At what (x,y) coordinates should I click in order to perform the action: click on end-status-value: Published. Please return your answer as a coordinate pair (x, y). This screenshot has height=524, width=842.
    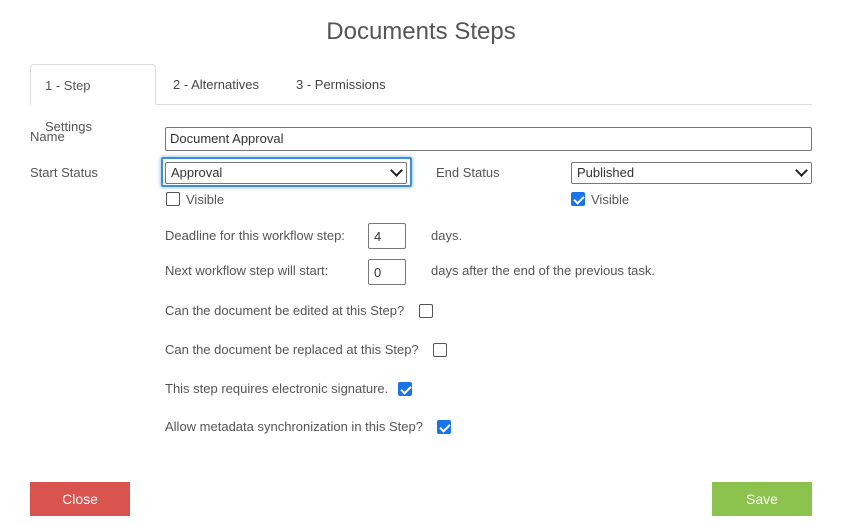
    Looking at the image, I should click on (606, 172).